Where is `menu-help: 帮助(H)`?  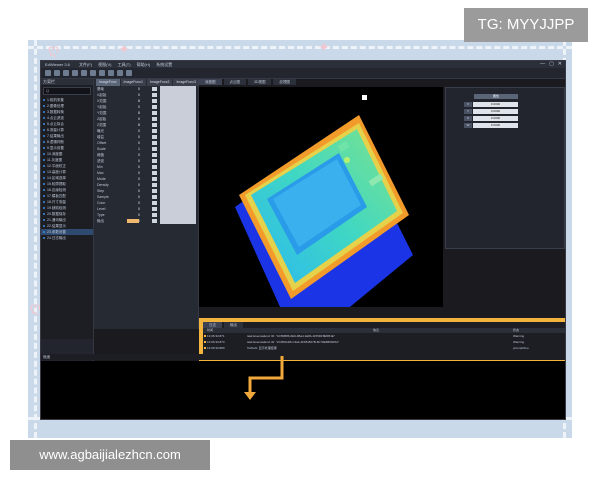 menu-help: 帮助(H) is located at coordinates (144, 64).